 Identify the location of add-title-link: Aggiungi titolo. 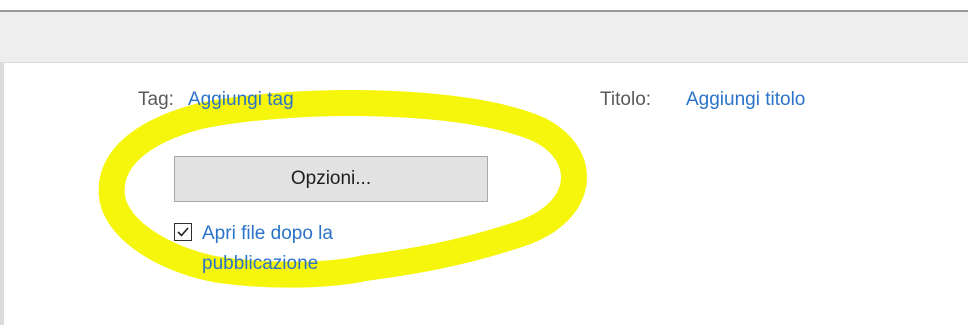
(745, 100).